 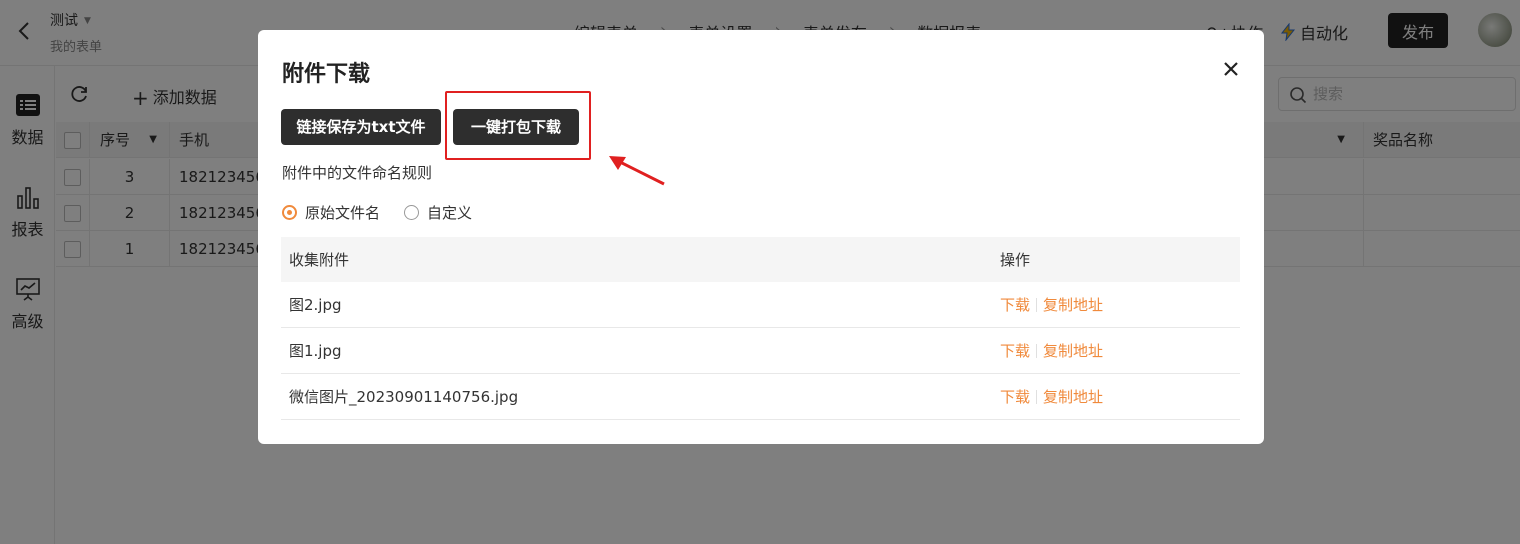 What do you see at coordinates (315, 305) in the screenshot?
I see `attachment-name: 图2.jpg` at bounding box center [315, 305].